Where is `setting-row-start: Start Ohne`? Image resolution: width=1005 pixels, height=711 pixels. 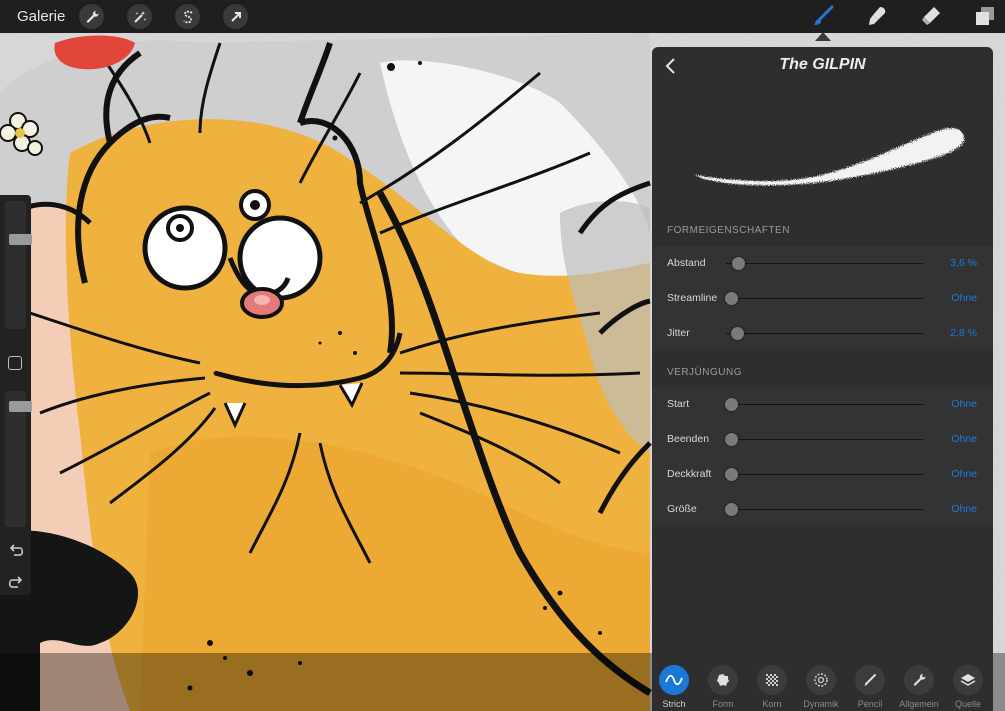
setting-row-start: Start Ohne is located at coordinates (822, 404).